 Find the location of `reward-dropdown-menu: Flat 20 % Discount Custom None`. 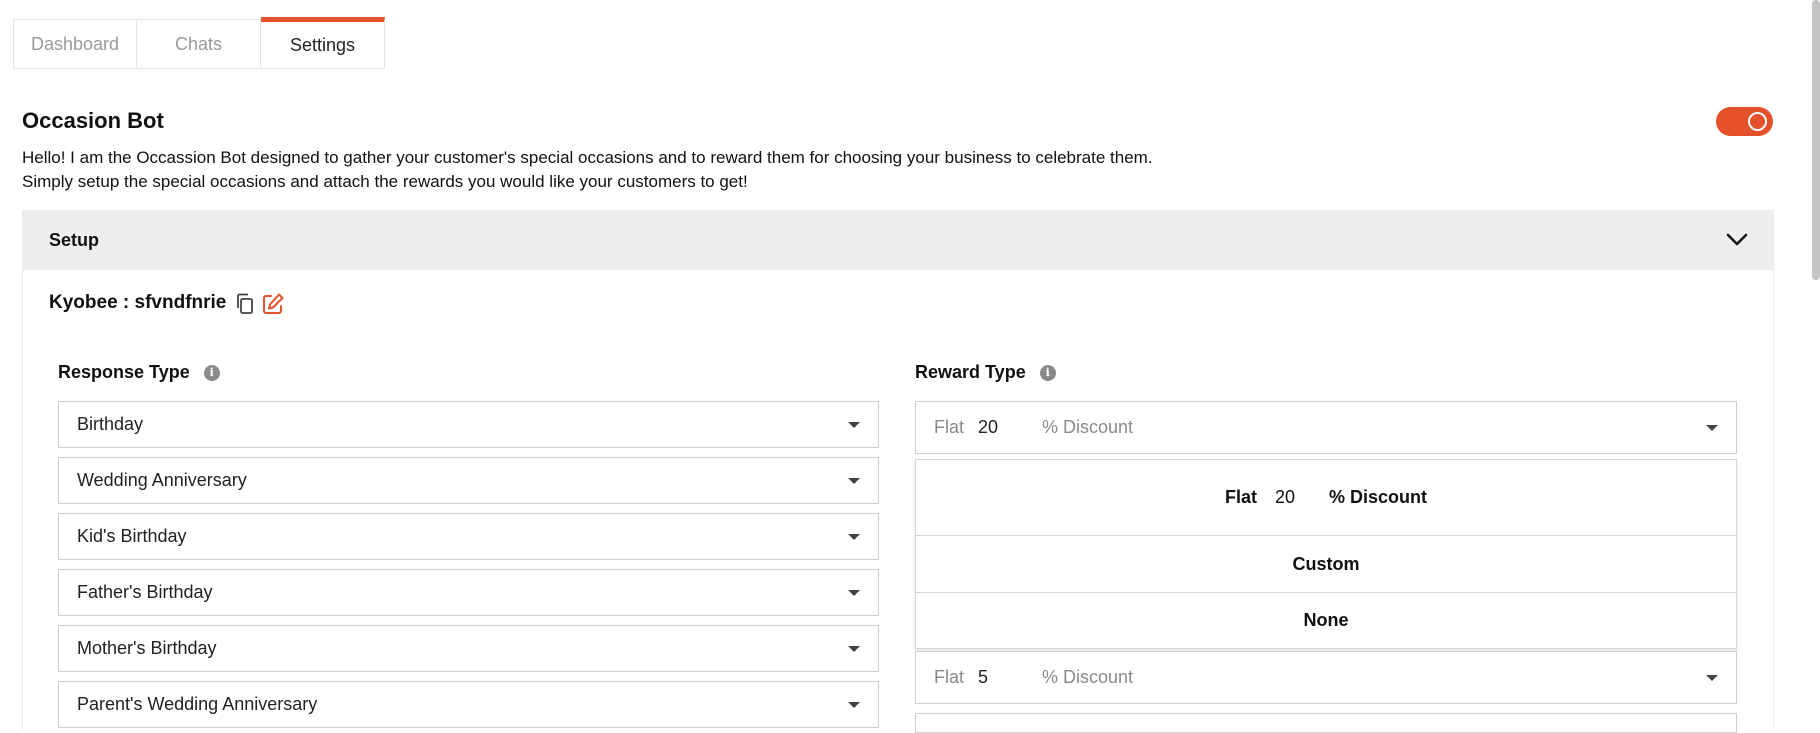

reward-dropdown-menu: Flat 20 % Discount Custom None is located at coordinates (1326, 554).